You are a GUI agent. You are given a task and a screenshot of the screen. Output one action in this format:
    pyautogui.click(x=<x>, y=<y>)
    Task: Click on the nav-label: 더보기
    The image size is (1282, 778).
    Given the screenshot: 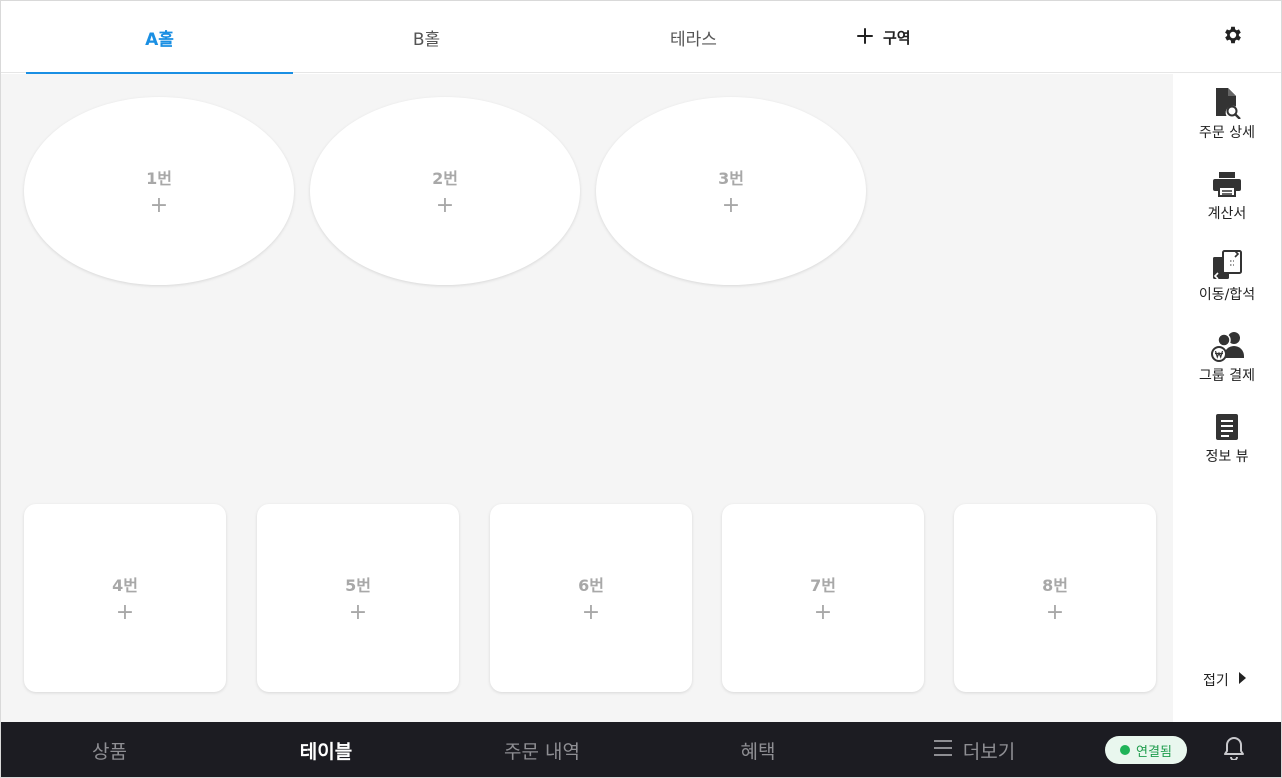 What is the action you would take?
    pyautogui.click(x=989, y=751)
    